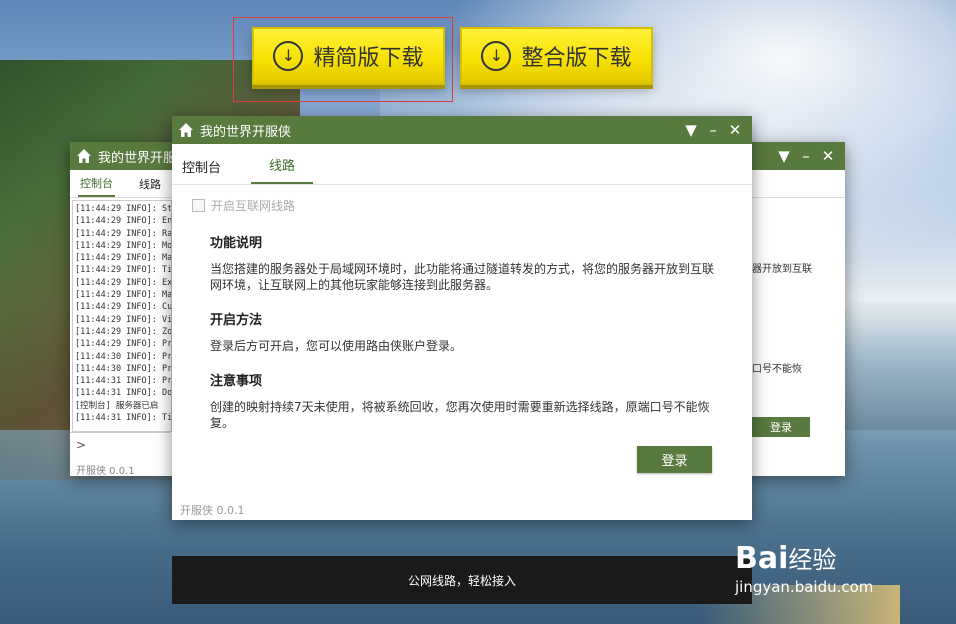 The width and height of the screenshot is (956, 624). What do you see at coordinates (120, 432) in the screenshot?
I see `divider` at bounding box center [120, 432].